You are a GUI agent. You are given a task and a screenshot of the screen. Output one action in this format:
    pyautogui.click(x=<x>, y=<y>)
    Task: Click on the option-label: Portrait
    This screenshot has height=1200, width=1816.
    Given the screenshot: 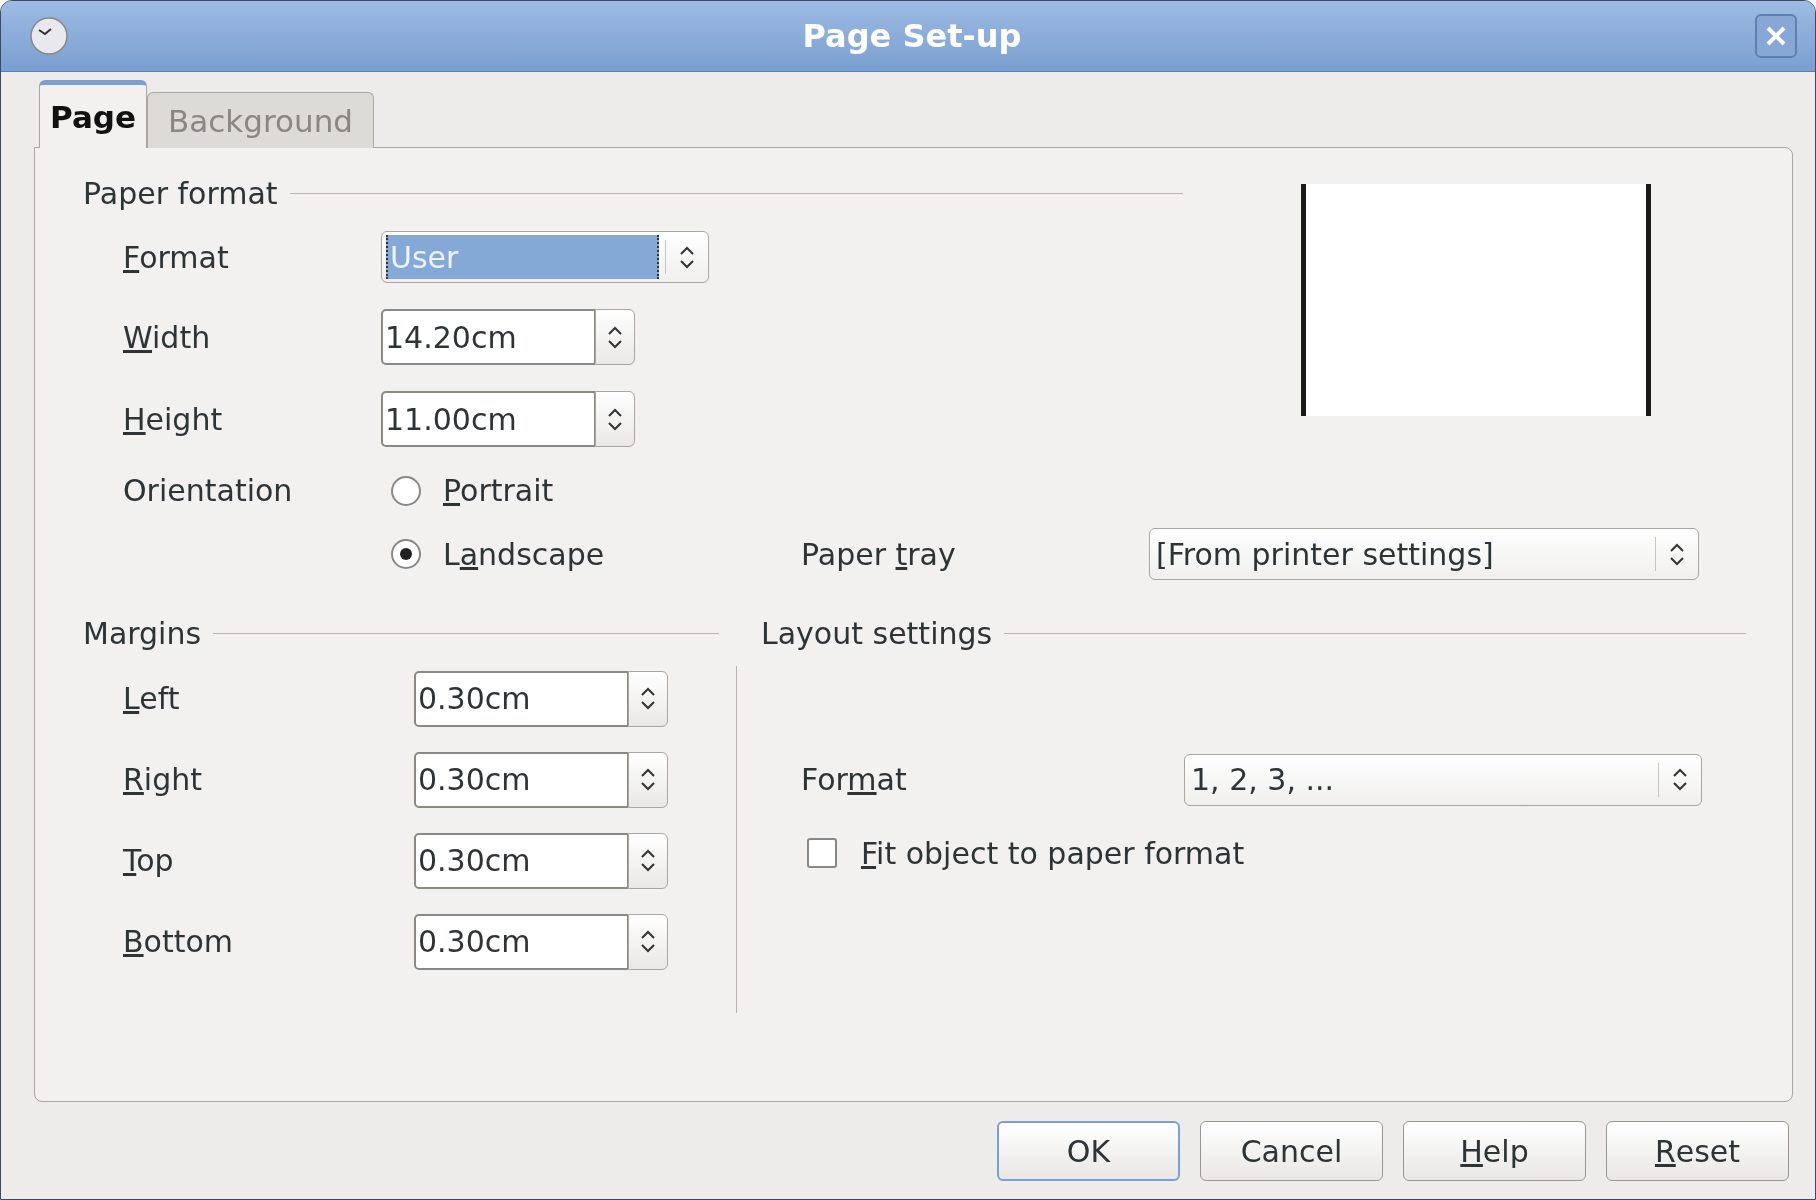 What is the action you would take?
    pyautogui.click(x=498, y=490)
    